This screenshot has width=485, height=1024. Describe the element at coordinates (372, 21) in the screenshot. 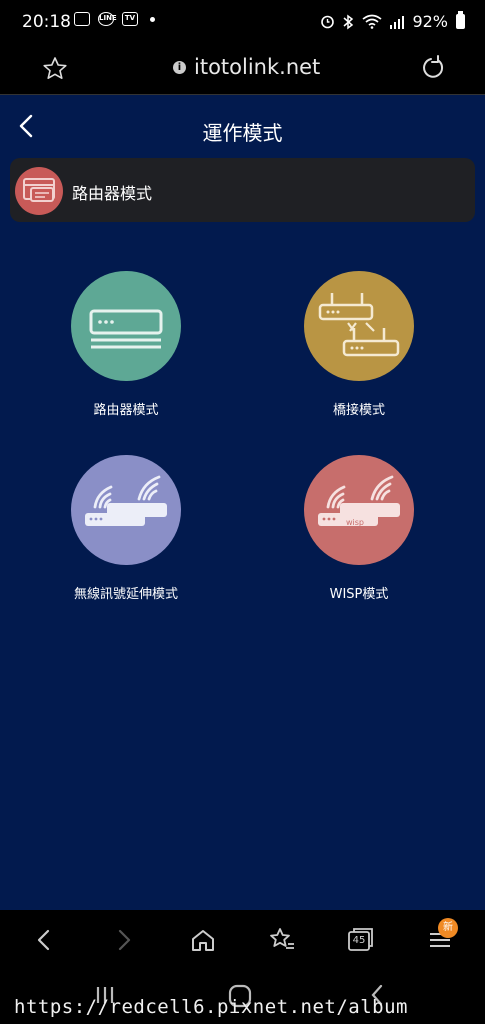

I see `wifi-icon` at that location.